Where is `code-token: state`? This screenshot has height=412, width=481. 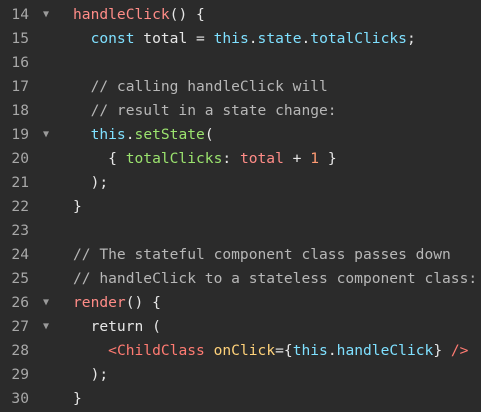
code-token: state is located at coordinates (279, 38).